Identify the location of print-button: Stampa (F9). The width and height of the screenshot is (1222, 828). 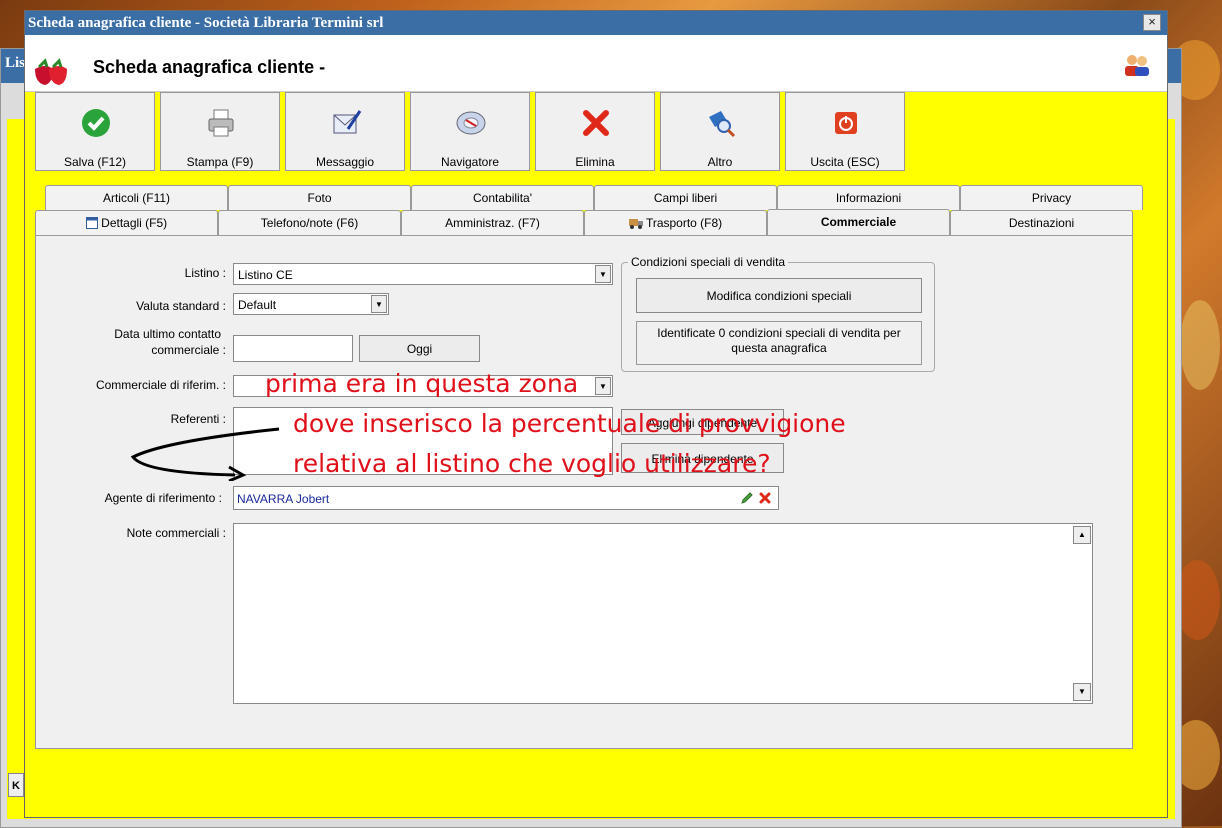
(220, 131).